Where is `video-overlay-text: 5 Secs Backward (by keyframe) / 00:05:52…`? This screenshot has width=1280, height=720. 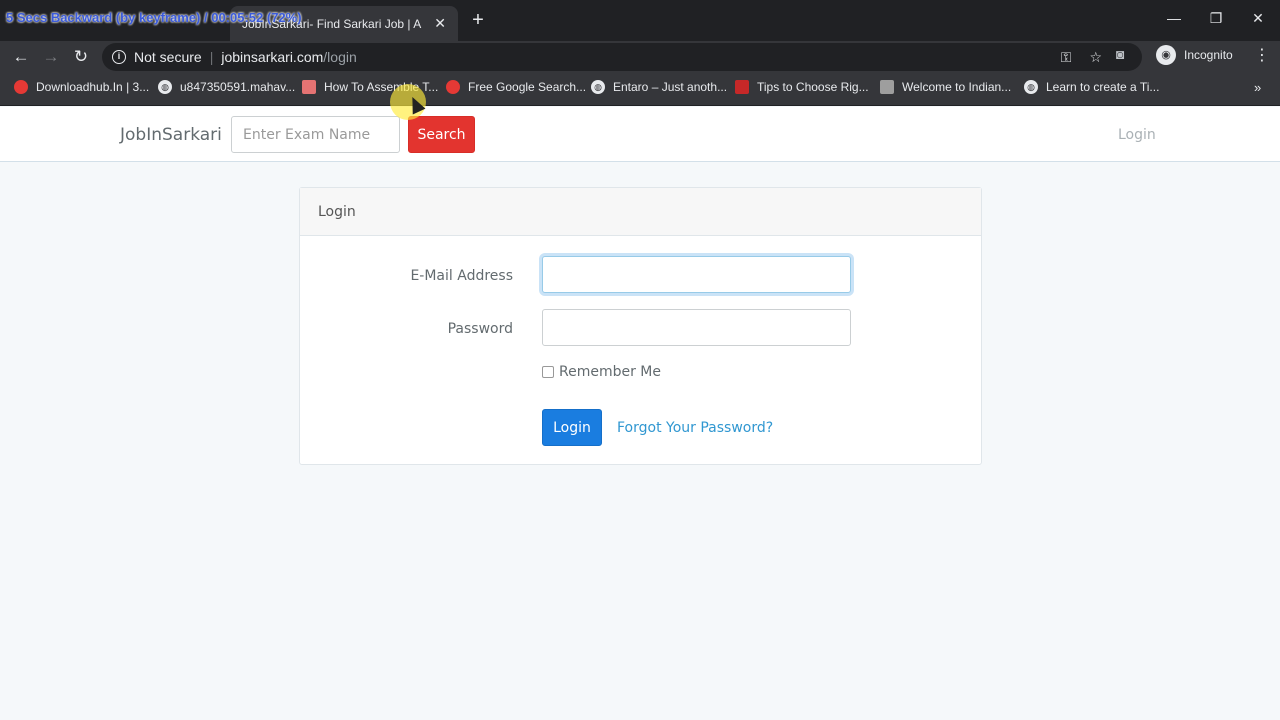 video-overlay-text: 5 Secs Backward (by keyframe) / 00:05:52… is located at coordinates (154, 17).